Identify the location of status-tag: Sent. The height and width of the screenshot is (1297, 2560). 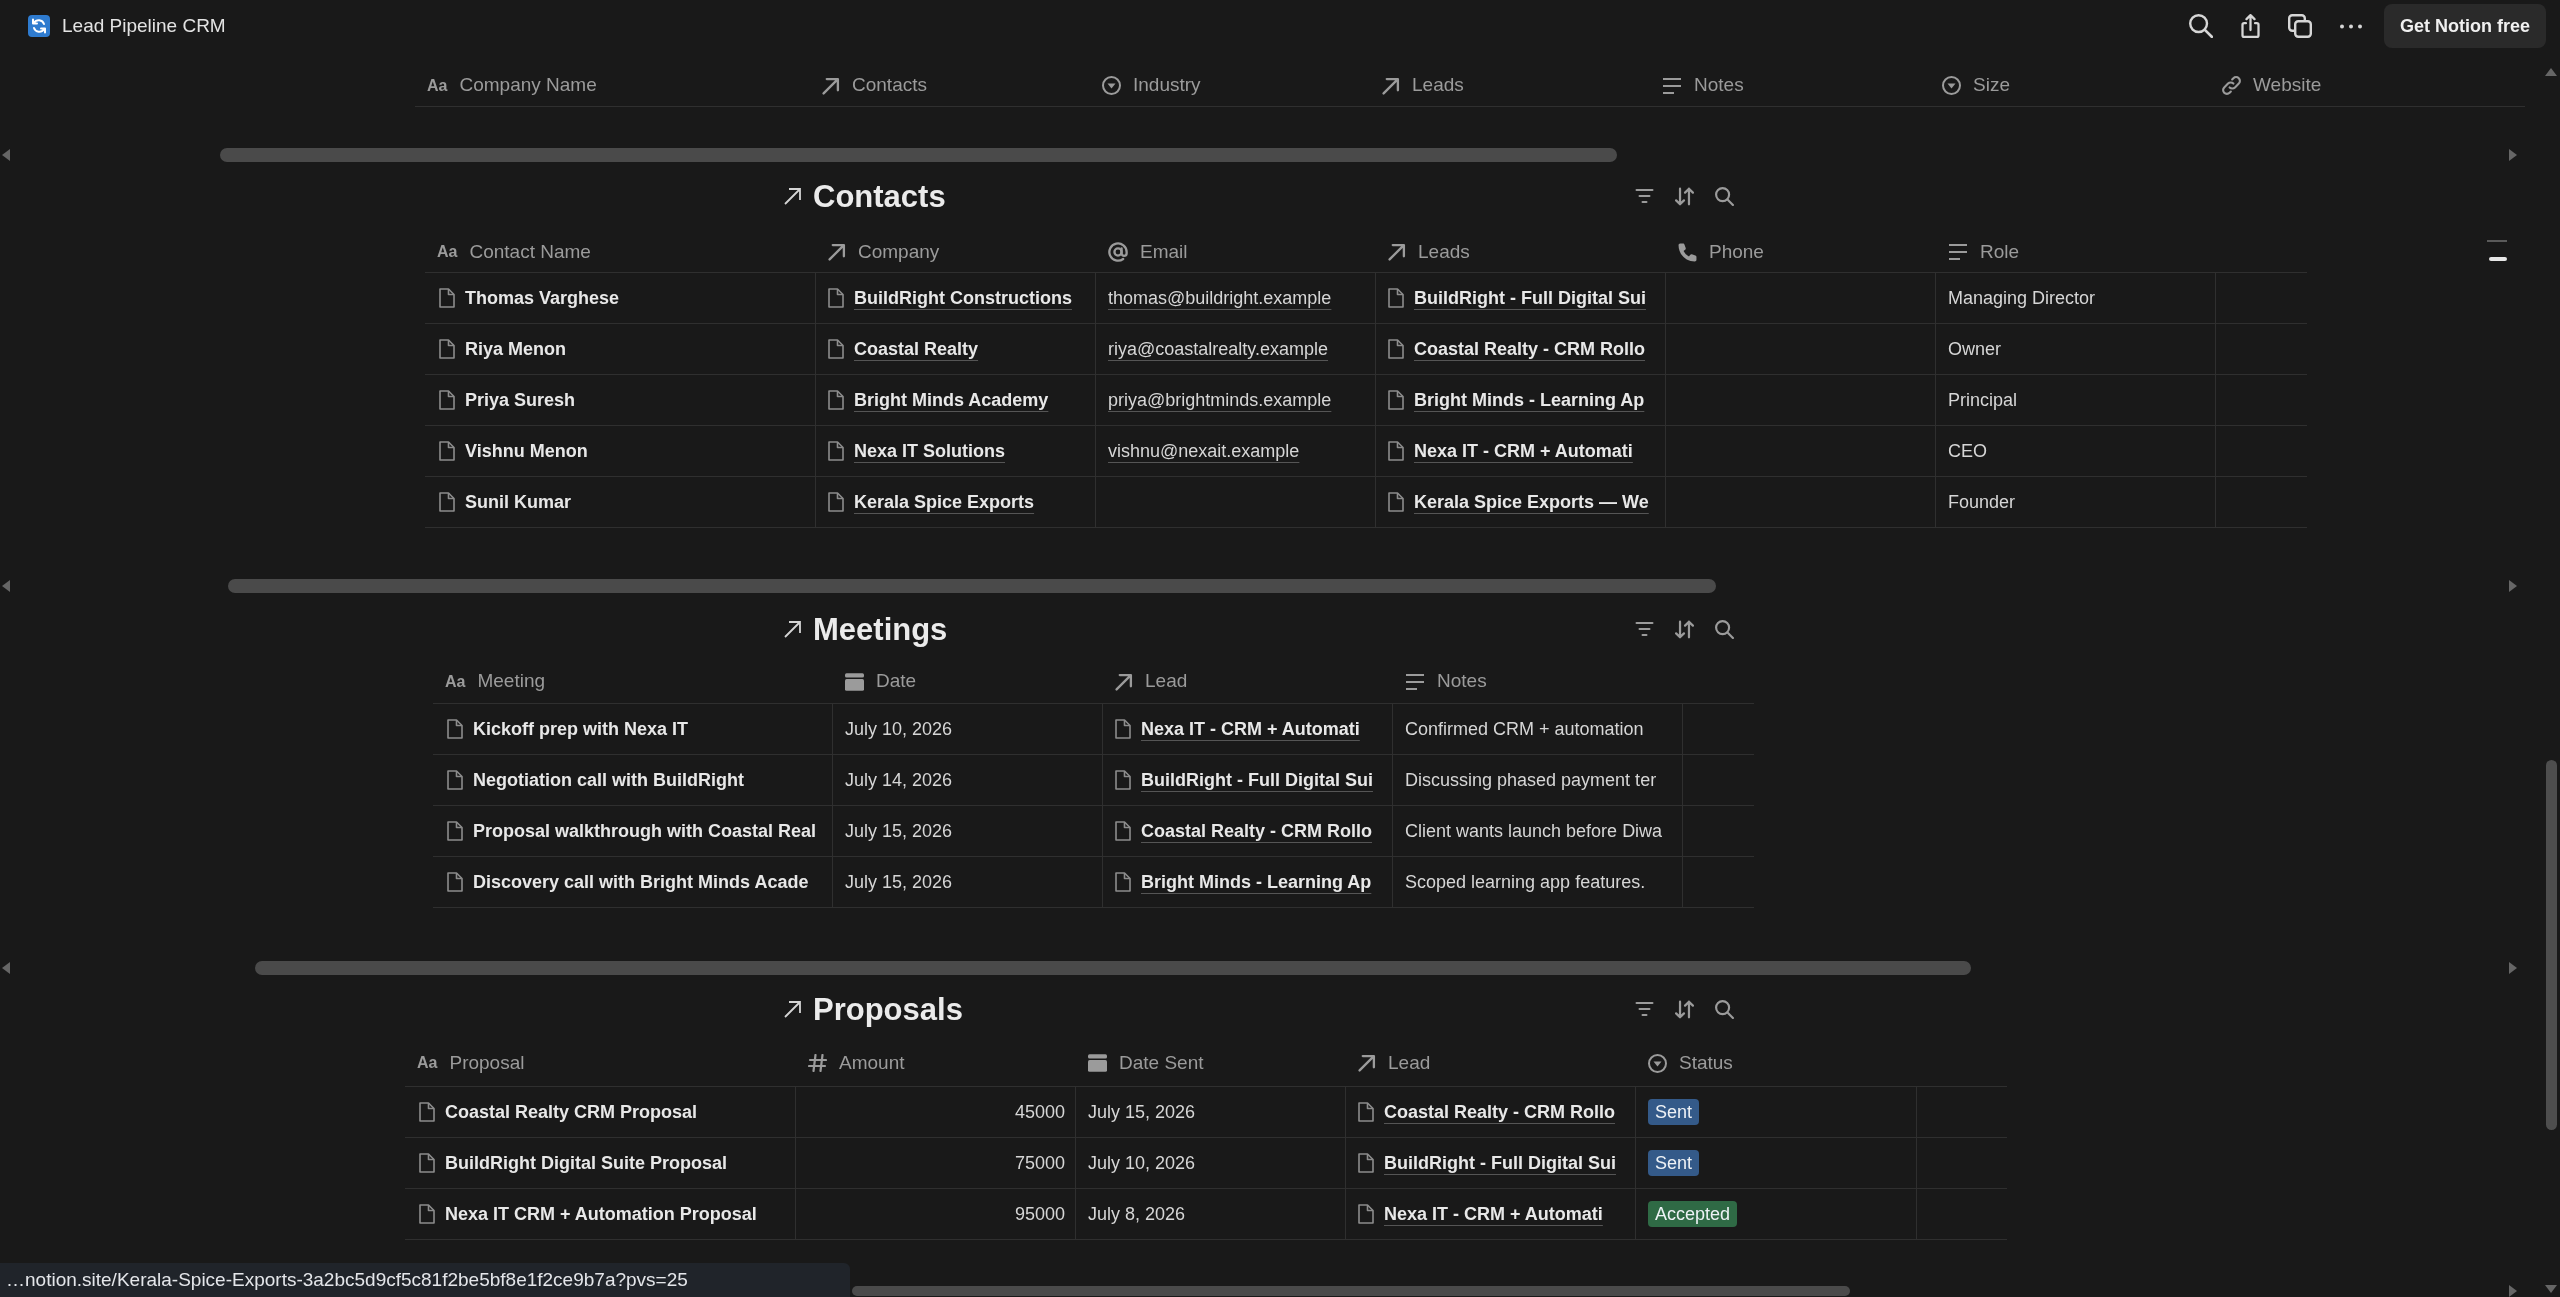
(1674, 1112).